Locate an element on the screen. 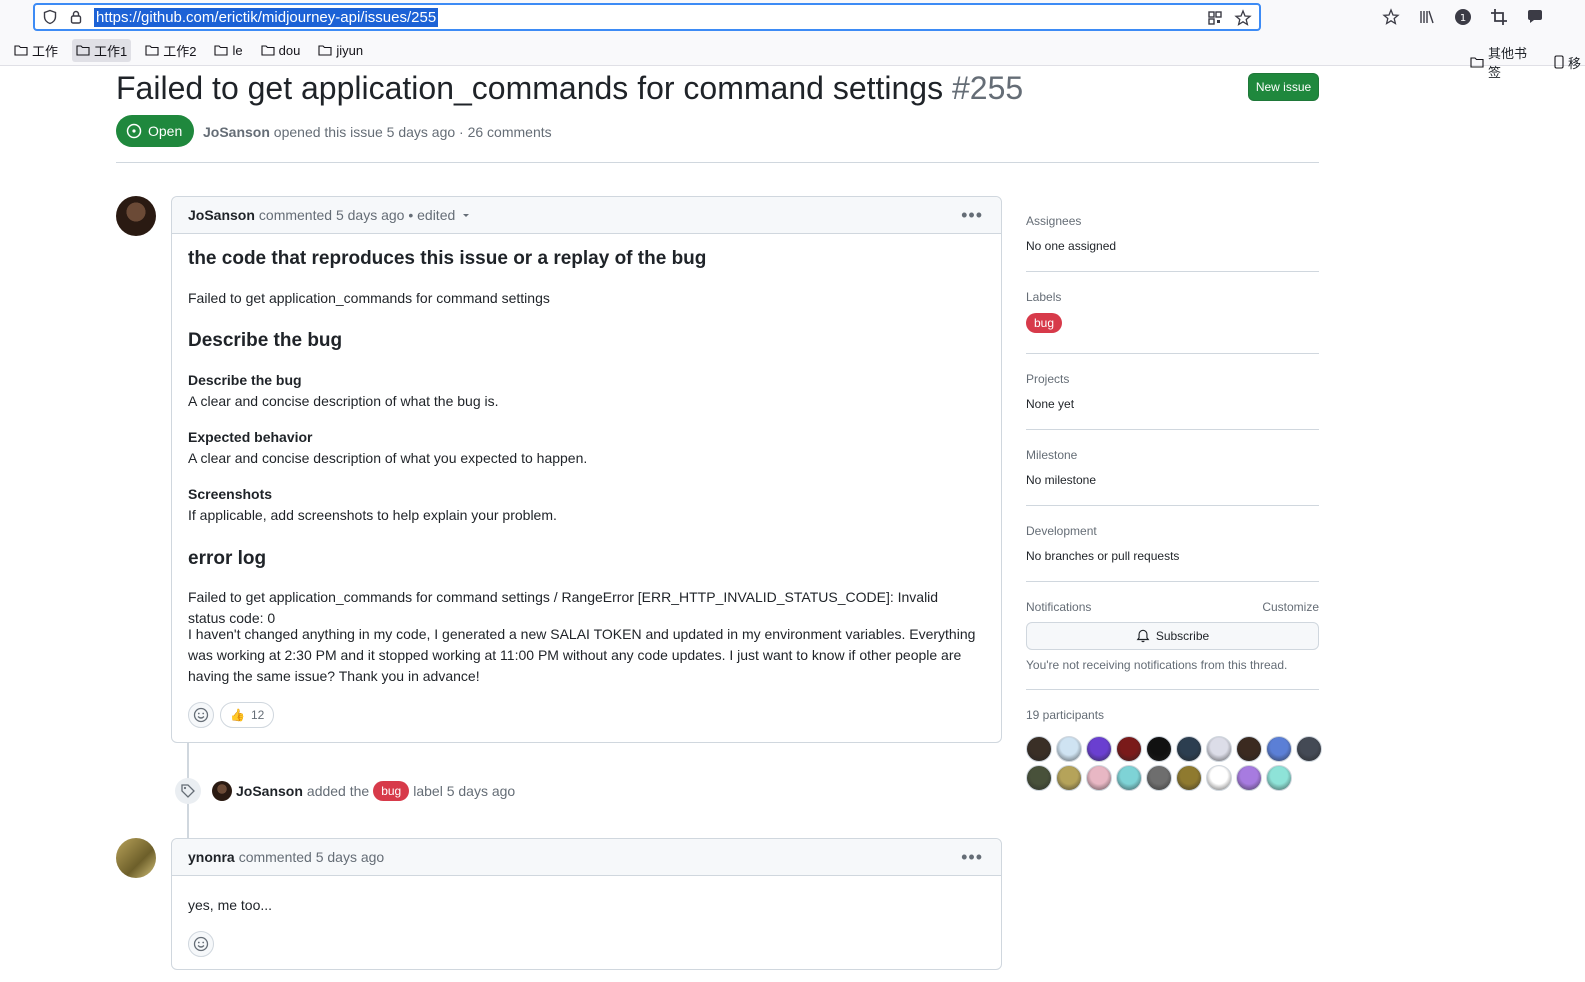 The image size is (1585, 982). bookmark-folder-2: 工作2 is located at coordinates (170, 50).